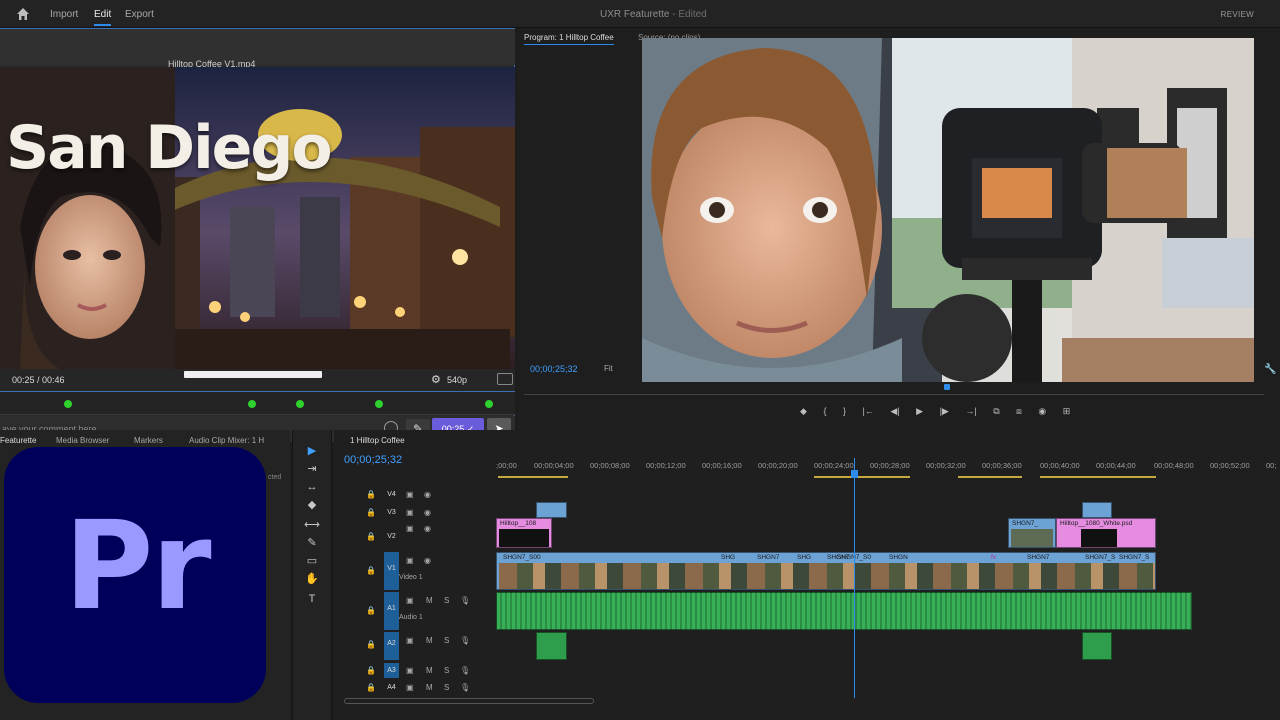 The image size is (1280, 720). What do you see at coordinates (312, 505) in the screenshot?
I see `razor-tool-icon: ◆` at bounding box center [312, 505].